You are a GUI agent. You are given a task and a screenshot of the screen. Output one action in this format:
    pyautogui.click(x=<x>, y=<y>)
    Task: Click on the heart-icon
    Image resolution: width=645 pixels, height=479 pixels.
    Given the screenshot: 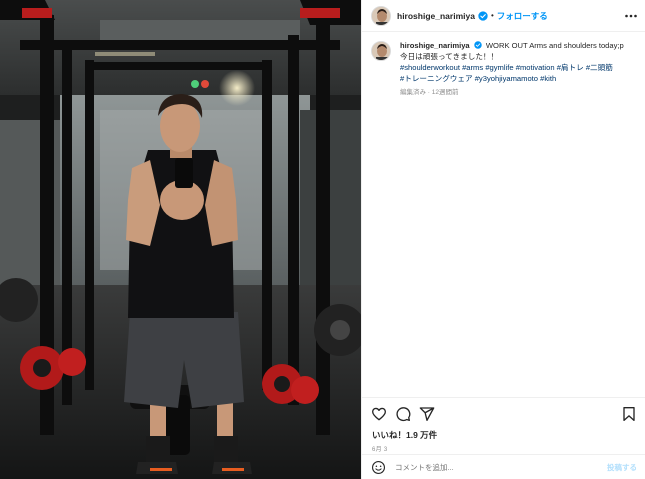 What is the action you would take?
    pyautogui.click(x=379, y=414)
    